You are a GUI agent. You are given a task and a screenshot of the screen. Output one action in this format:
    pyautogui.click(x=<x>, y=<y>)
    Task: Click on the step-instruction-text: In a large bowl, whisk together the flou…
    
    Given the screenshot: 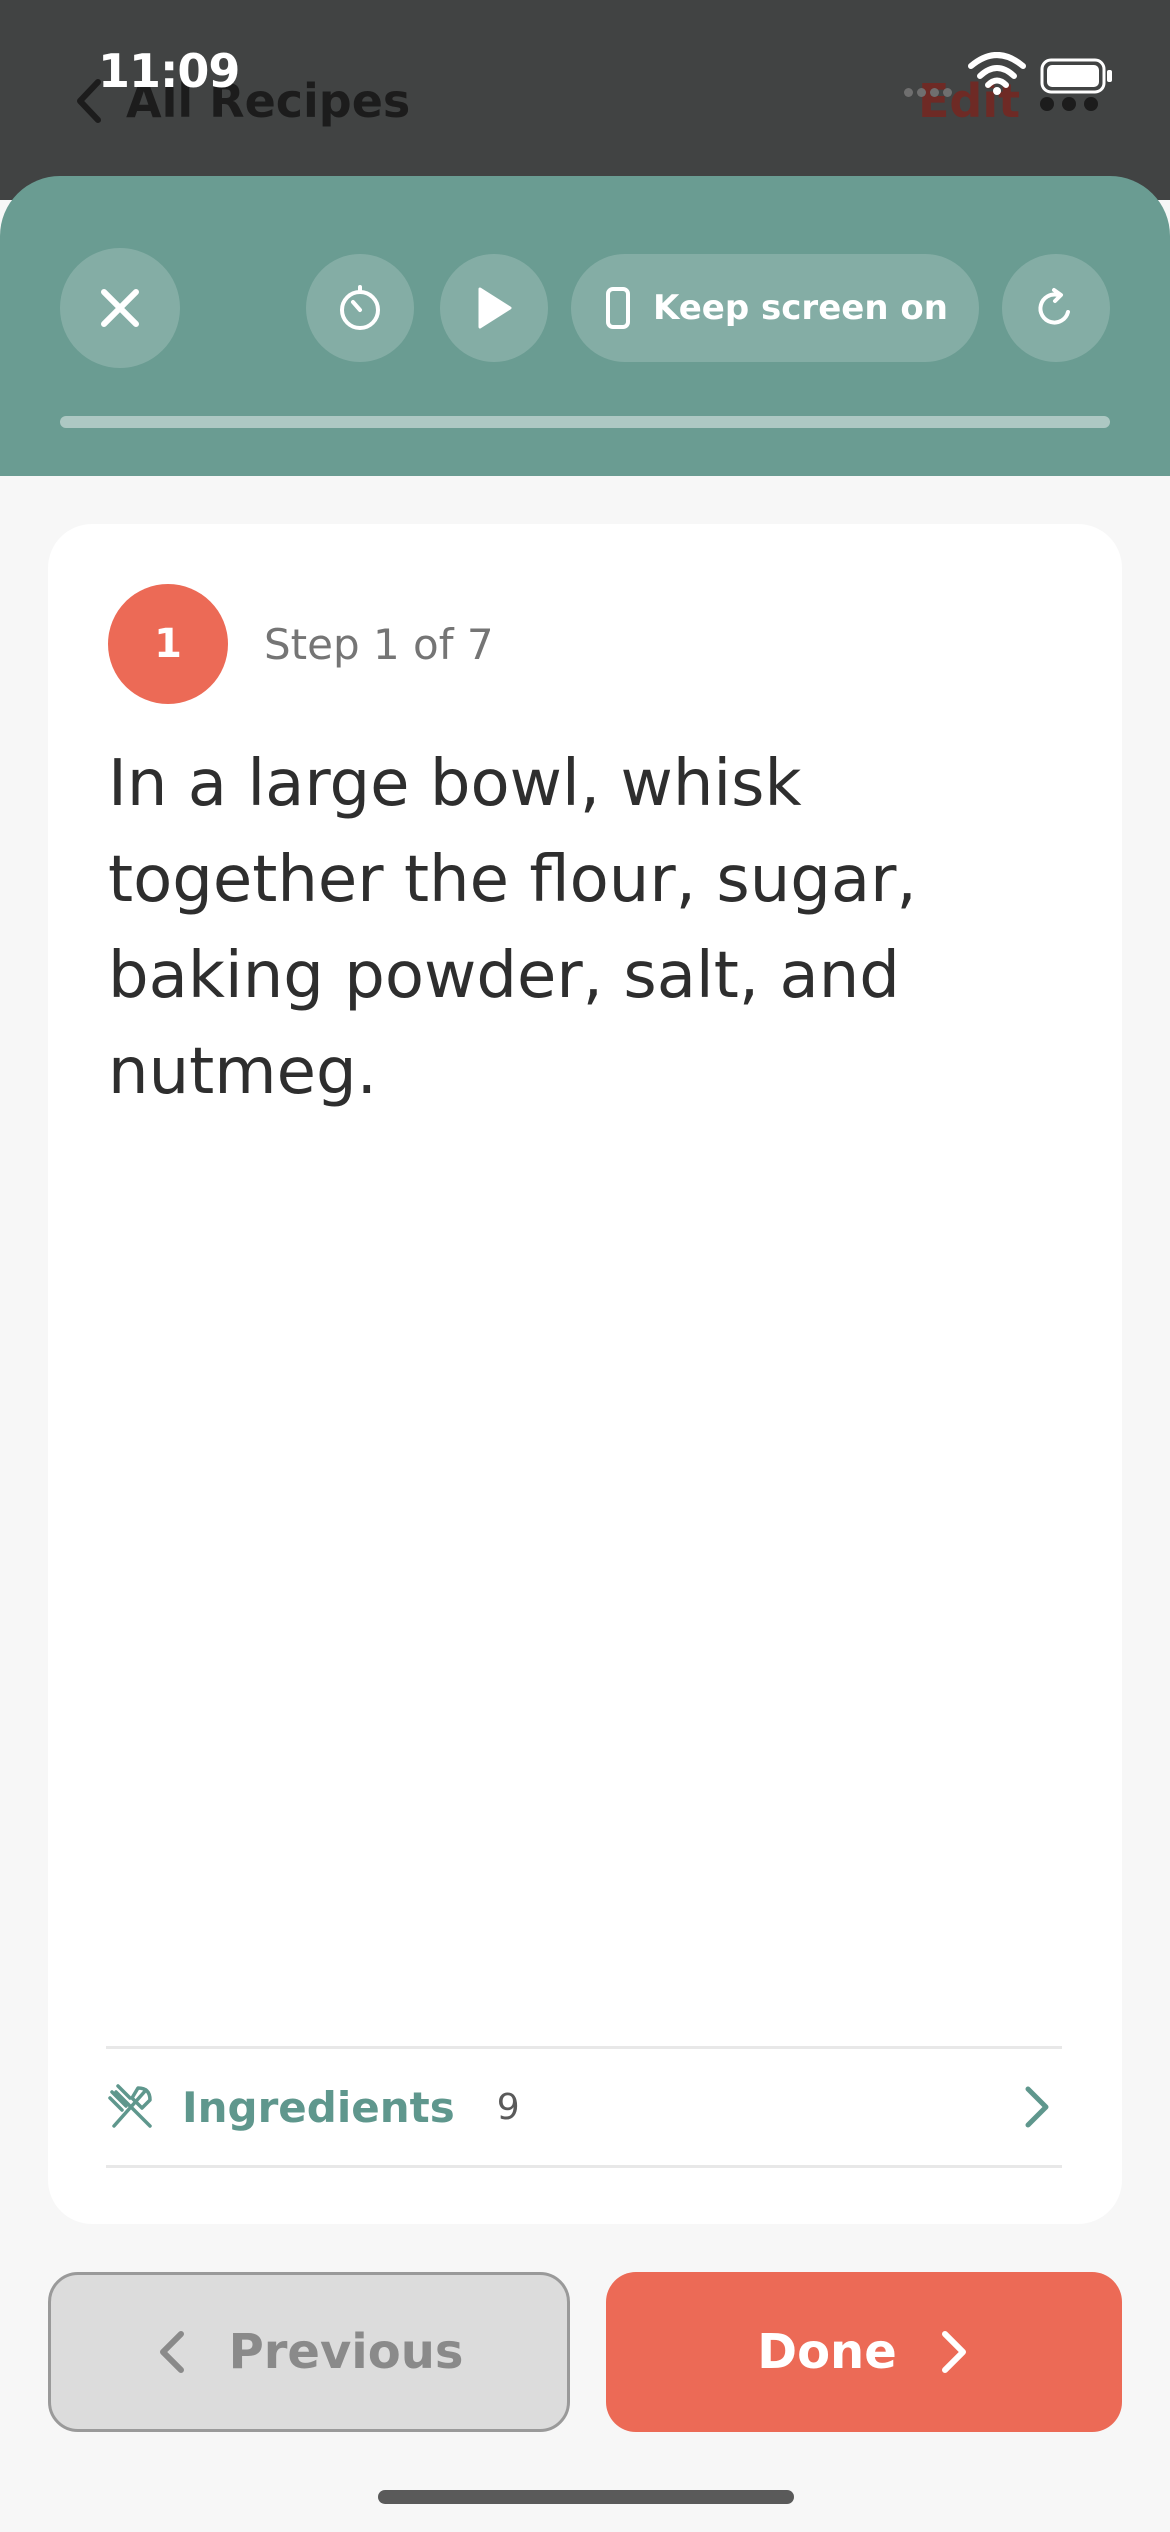 What is the action you would take?
    pyautogui.click(x=512, y=928)
    